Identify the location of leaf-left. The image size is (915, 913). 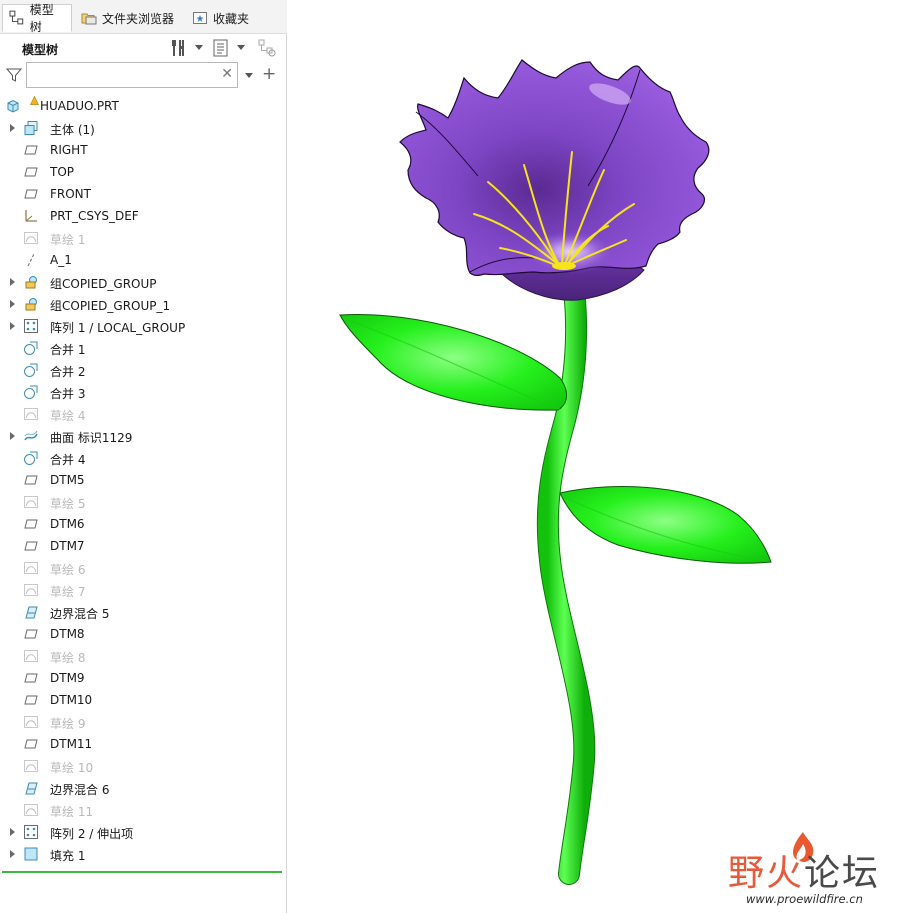
(453, 362).